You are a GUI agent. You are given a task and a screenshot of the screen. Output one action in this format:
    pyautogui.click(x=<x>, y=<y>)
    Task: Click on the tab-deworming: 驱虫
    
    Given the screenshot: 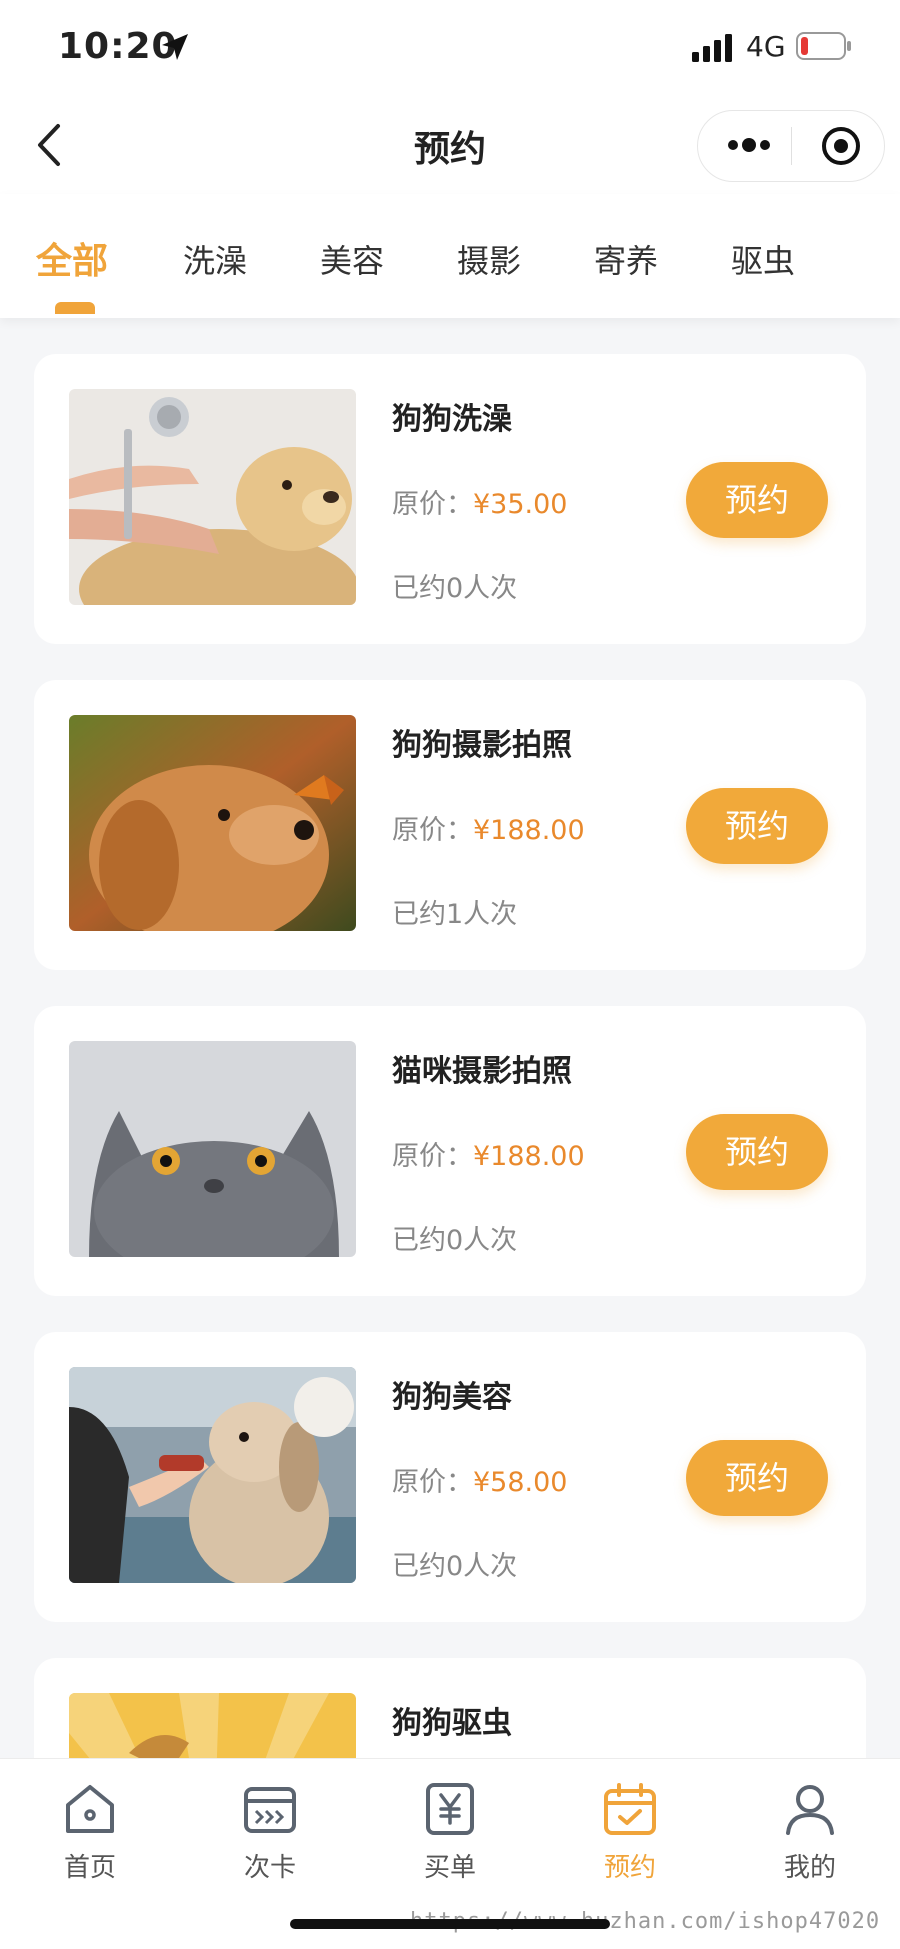 What is the action you would take?
    pyautogui.click(x=763, y=259)
    